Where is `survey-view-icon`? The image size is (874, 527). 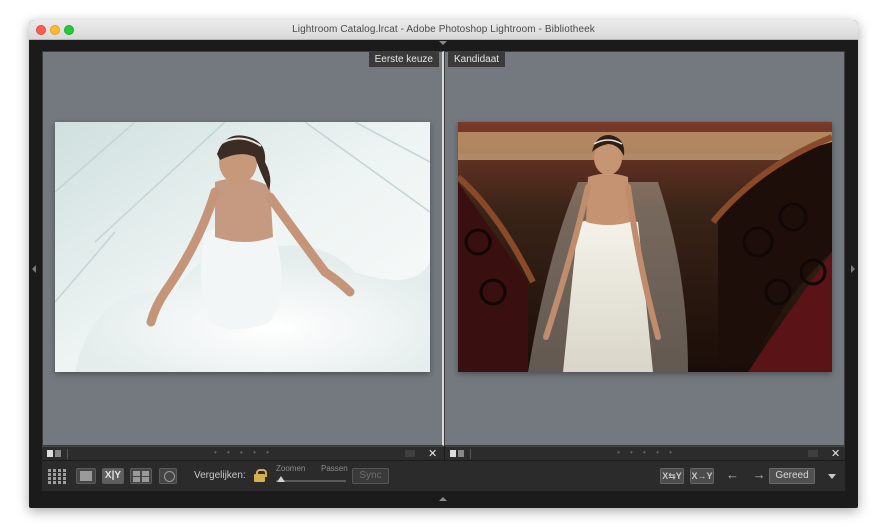 survey-view-icon is located at coordinates (141, 476).